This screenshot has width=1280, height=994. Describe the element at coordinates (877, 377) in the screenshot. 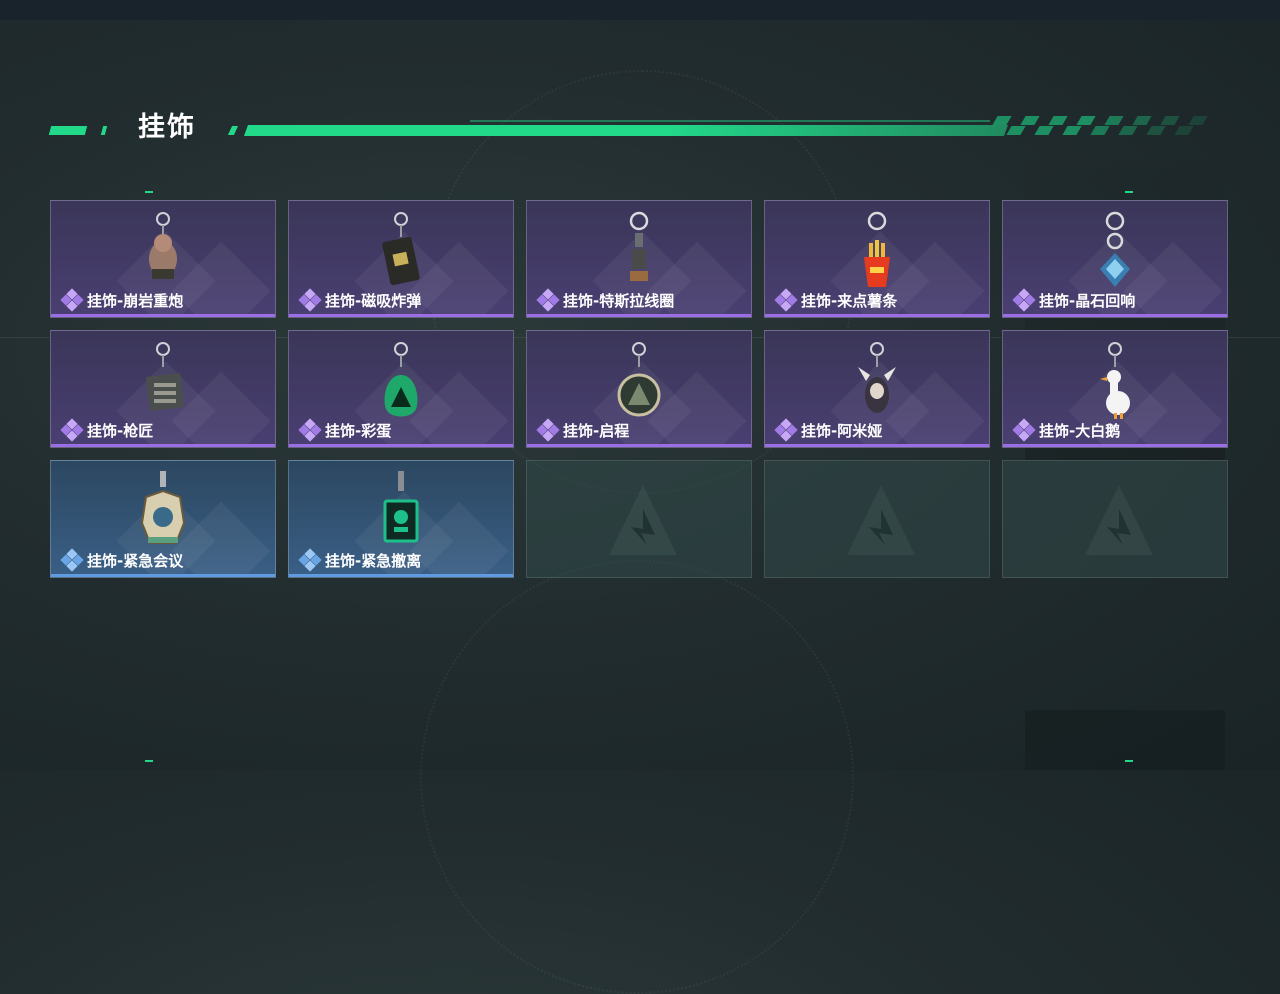

I see `amiya-charm` at that location.